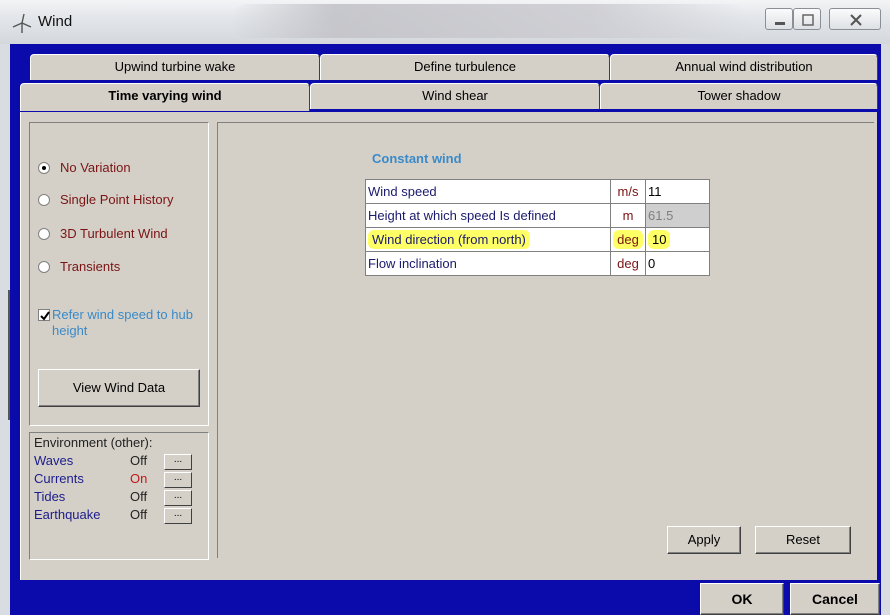 Image resolution: width=890 pixels, height=615 pixels. I want to click on env-name: Currents, so click(59, 478).